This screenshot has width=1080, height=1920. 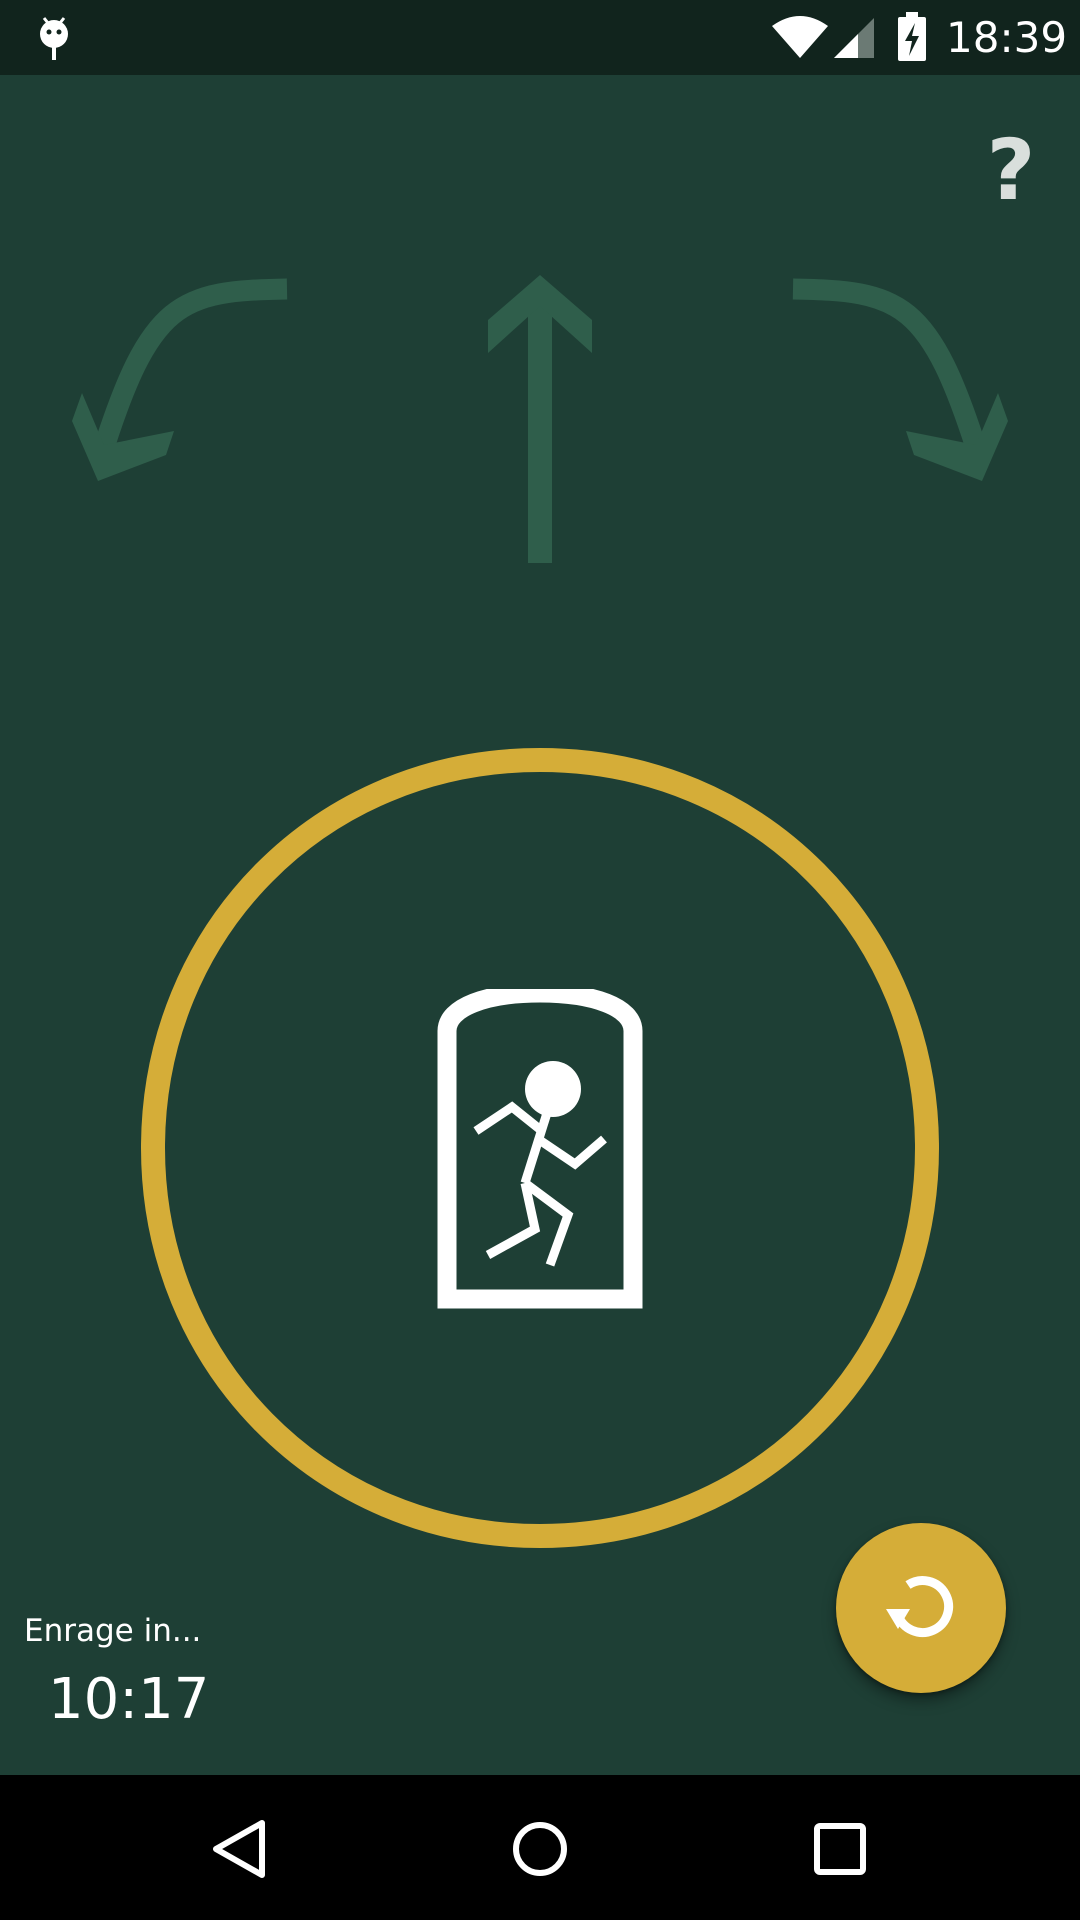 I want to click on status-clock: 18:39, so click(x=1007, y=37).